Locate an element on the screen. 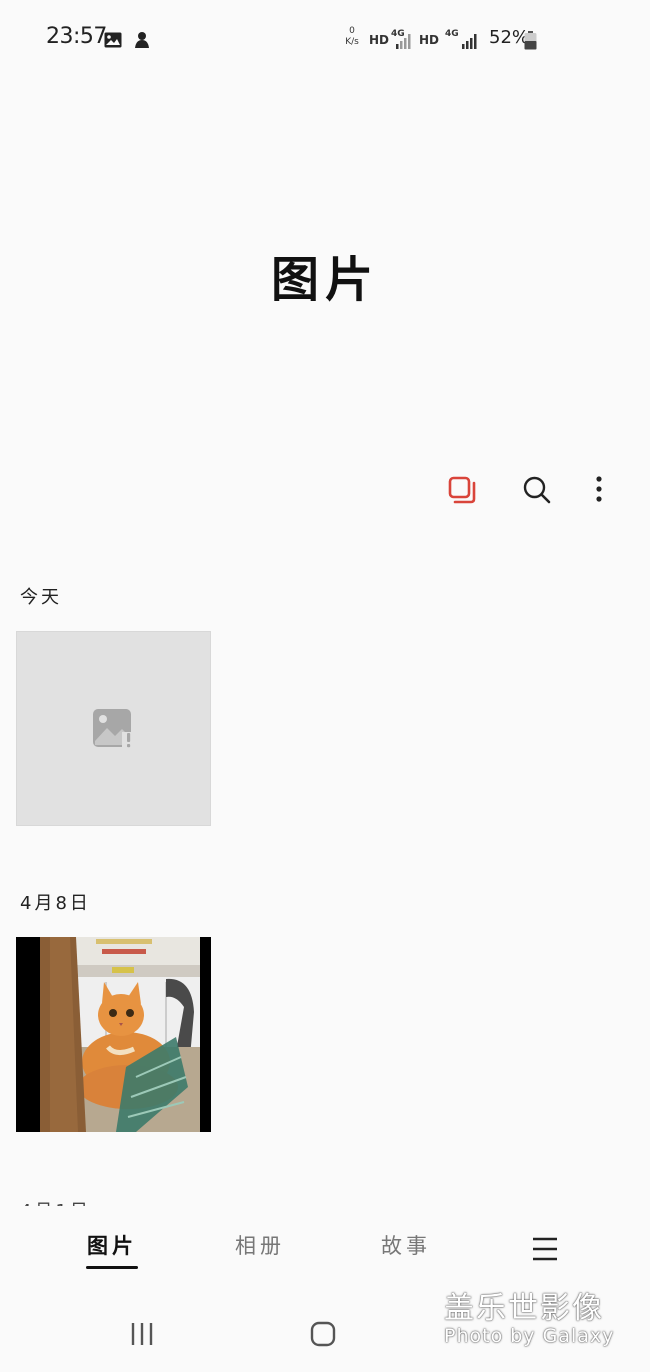 The width and height of the screenshot is (650, 1372). home-icon is located at coordinates (323, 1334).